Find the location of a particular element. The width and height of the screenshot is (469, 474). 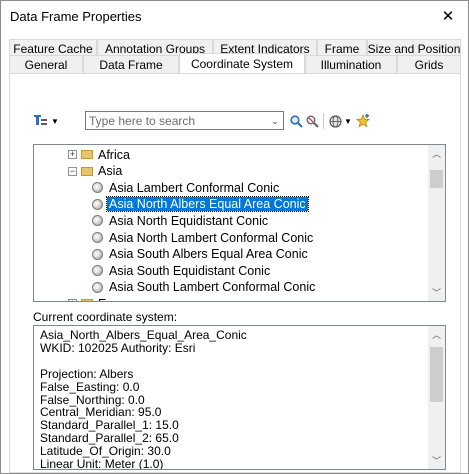

detail-line: Standard_Parallel_1: 15.0 is located at coordinates (109, 425).